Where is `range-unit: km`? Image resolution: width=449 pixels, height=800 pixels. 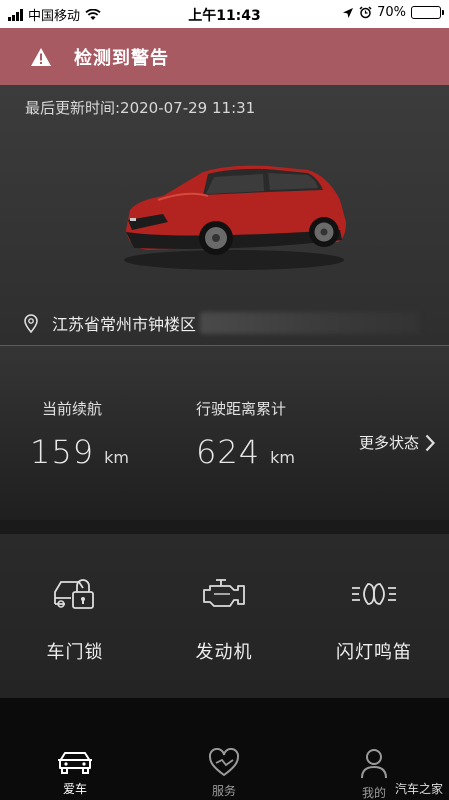
range-unit: km is located at coordinates (116, 457).